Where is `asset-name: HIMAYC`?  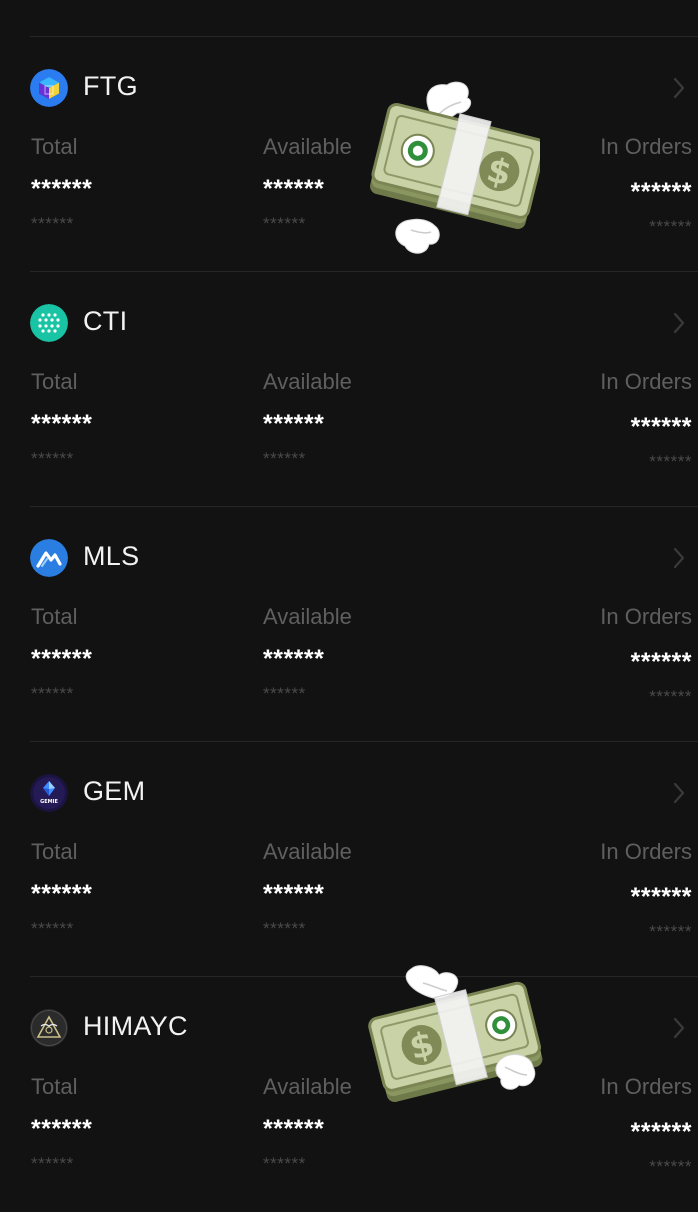
asset-name: HIMAYC is located at coordinates (135, 1026).